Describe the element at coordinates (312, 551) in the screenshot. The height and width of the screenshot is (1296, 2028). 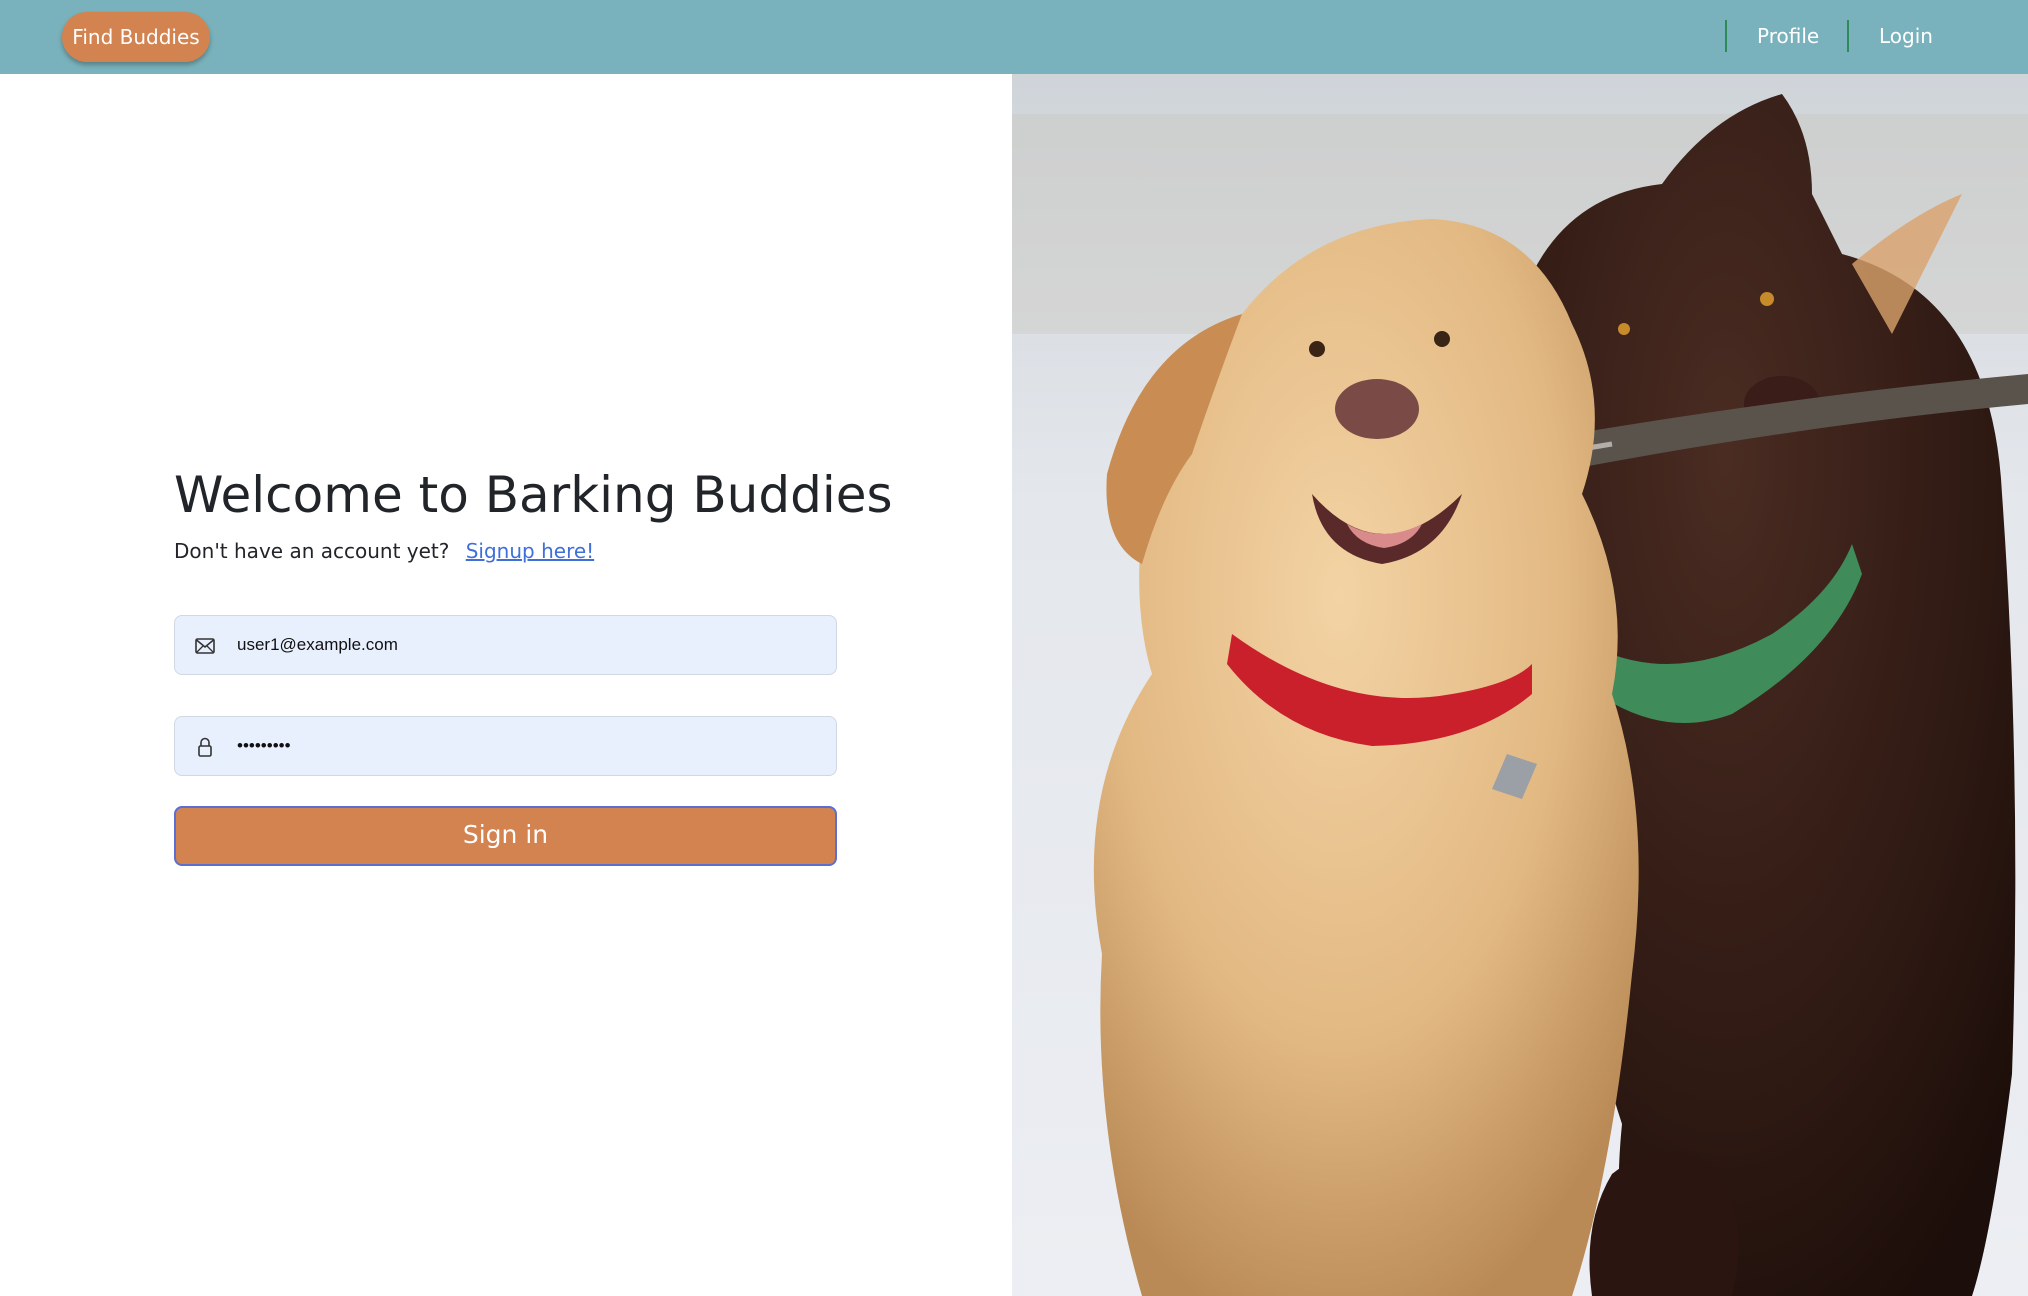
I see `signup-prompt-text: Don't have an account yet?` at that location.